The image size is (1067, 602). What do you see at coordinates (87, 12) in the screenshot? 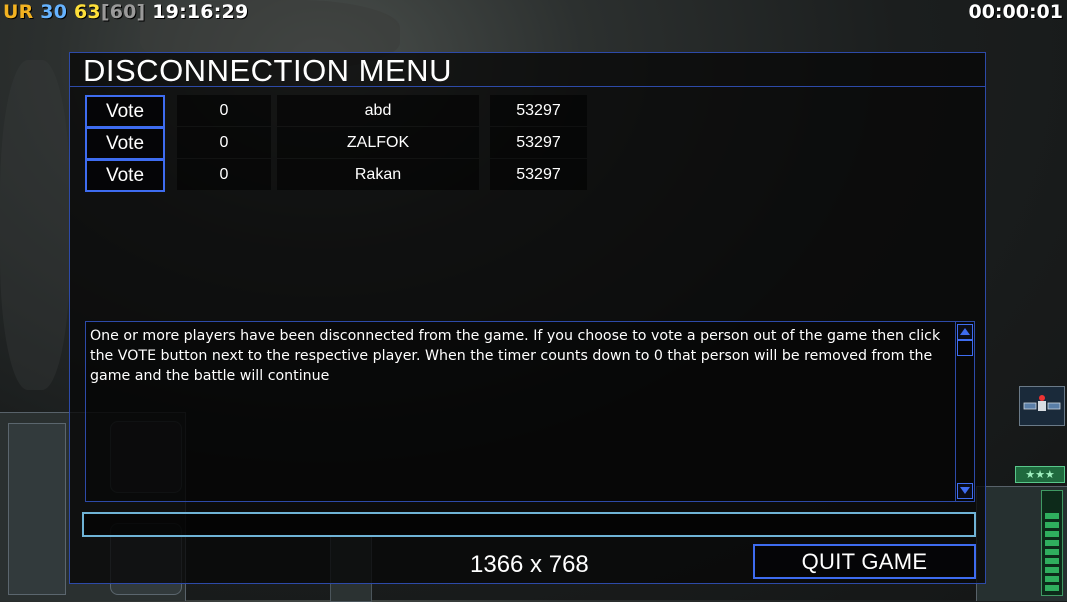
I see `stat-b: 63` at bounding box center [87, 12].